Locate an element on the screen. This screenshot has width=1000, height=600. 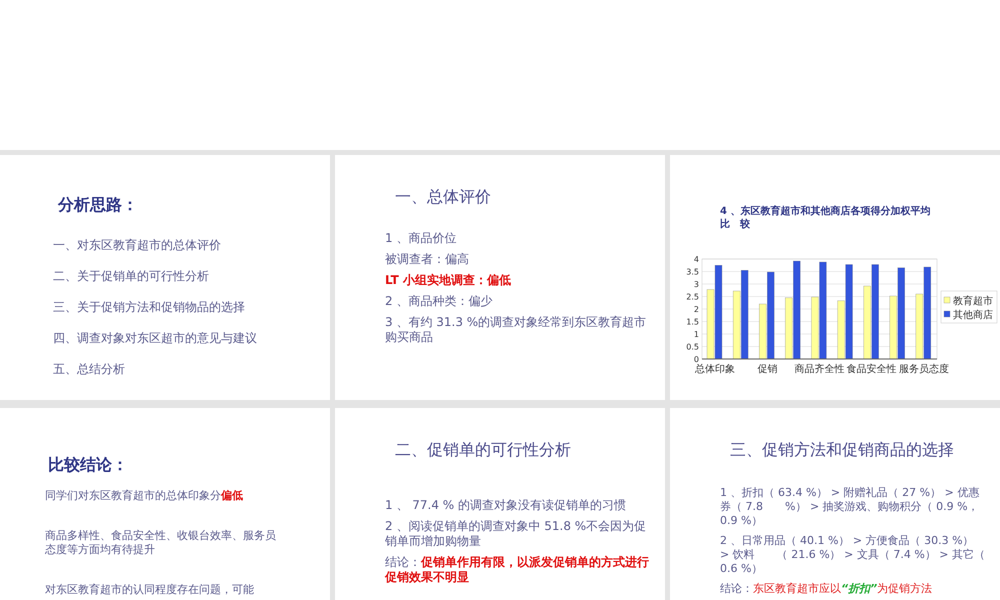
axis-tick-label: 3.5 is located at coordinates (692, 272).